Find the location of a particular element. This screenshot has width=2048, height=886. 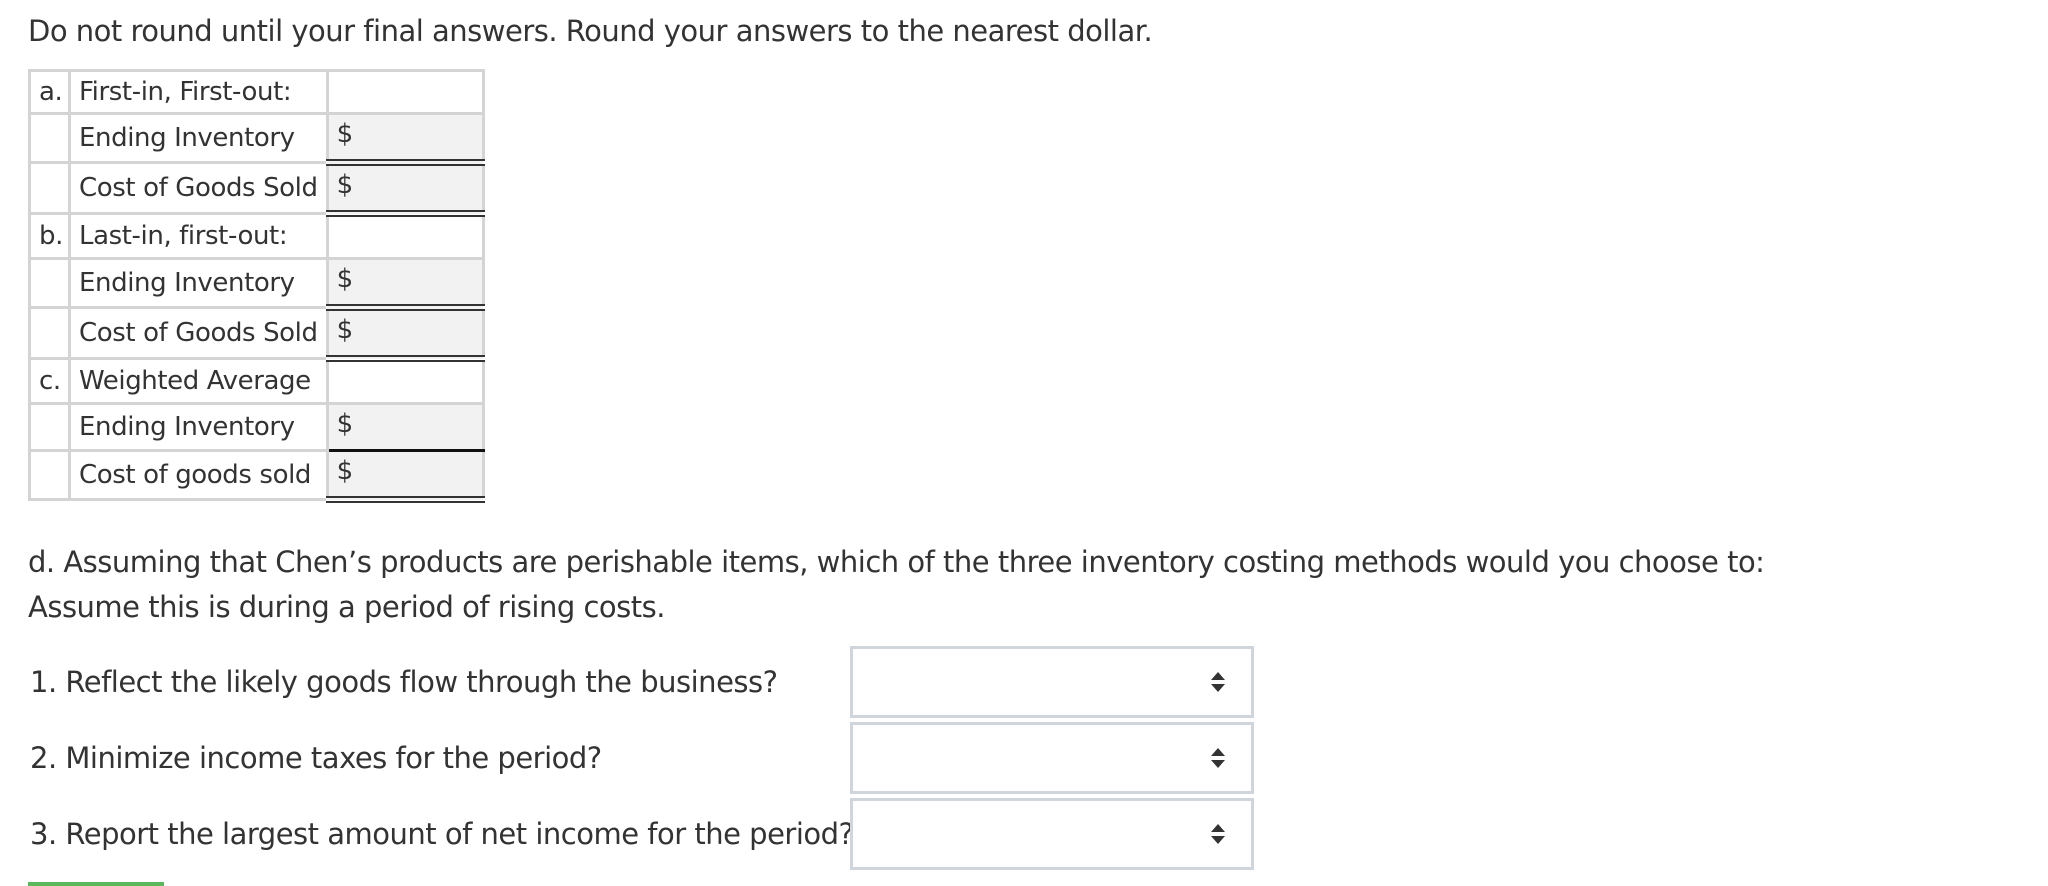

table-row: c. Weighted Average is located at coordinates (256, 381).